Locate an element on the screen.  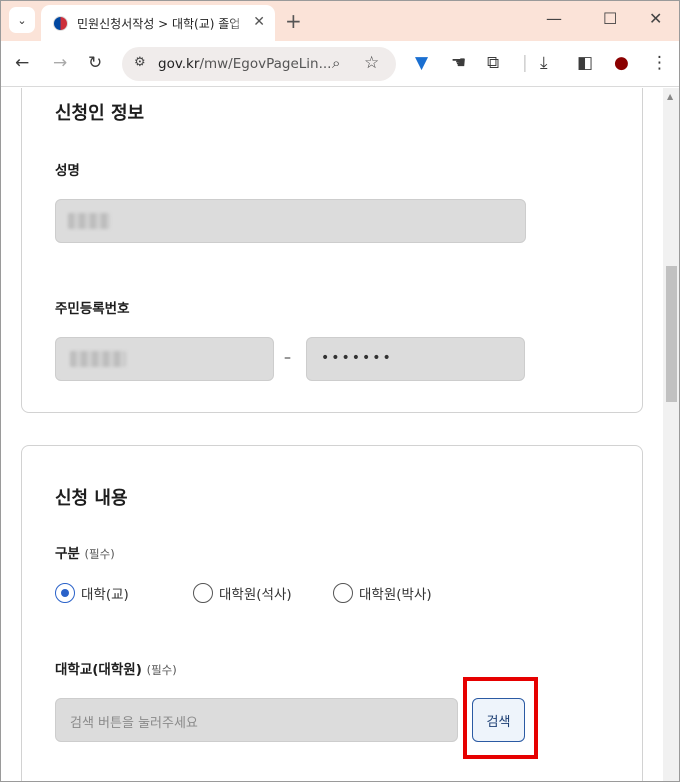
hand-extension-icon: ☚ is located at coordinates (458, 63).